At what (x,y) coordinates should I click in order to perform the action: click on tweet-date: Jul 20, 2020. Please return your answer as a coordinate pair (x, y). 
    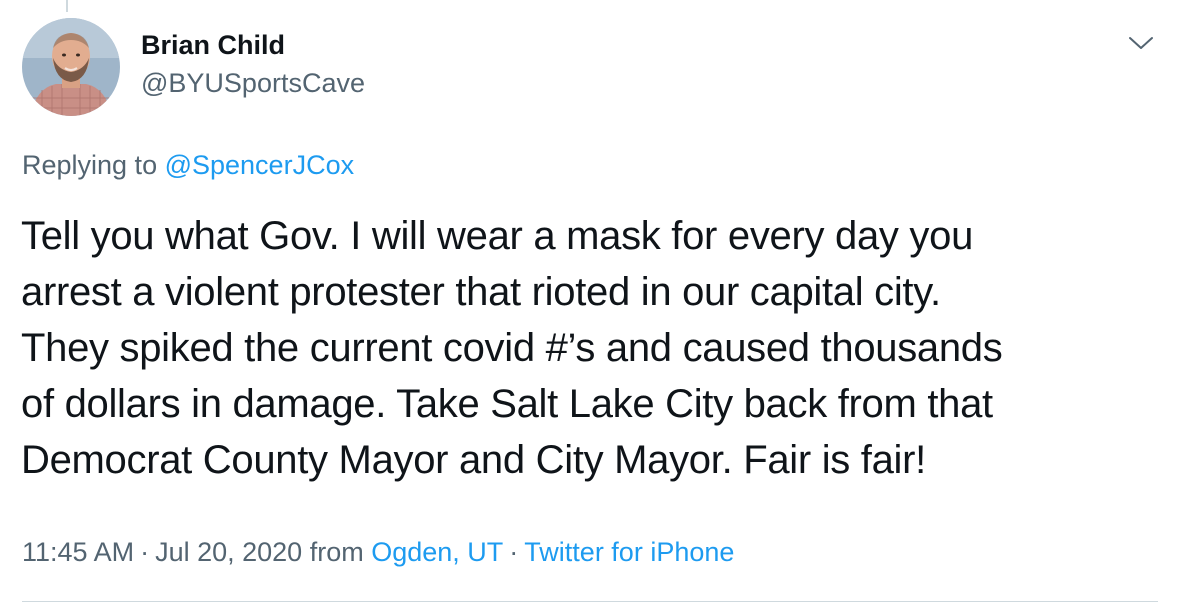
    Looking at the image, I should click on (228, 552).